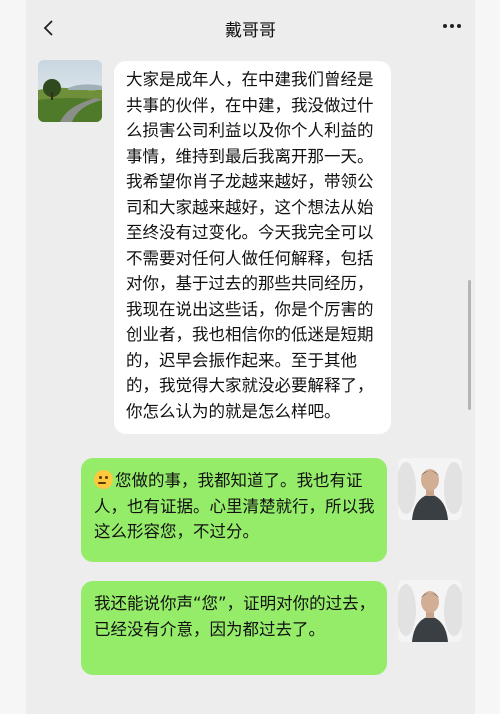  I want to click on contact-avatar, so click(70, 91).